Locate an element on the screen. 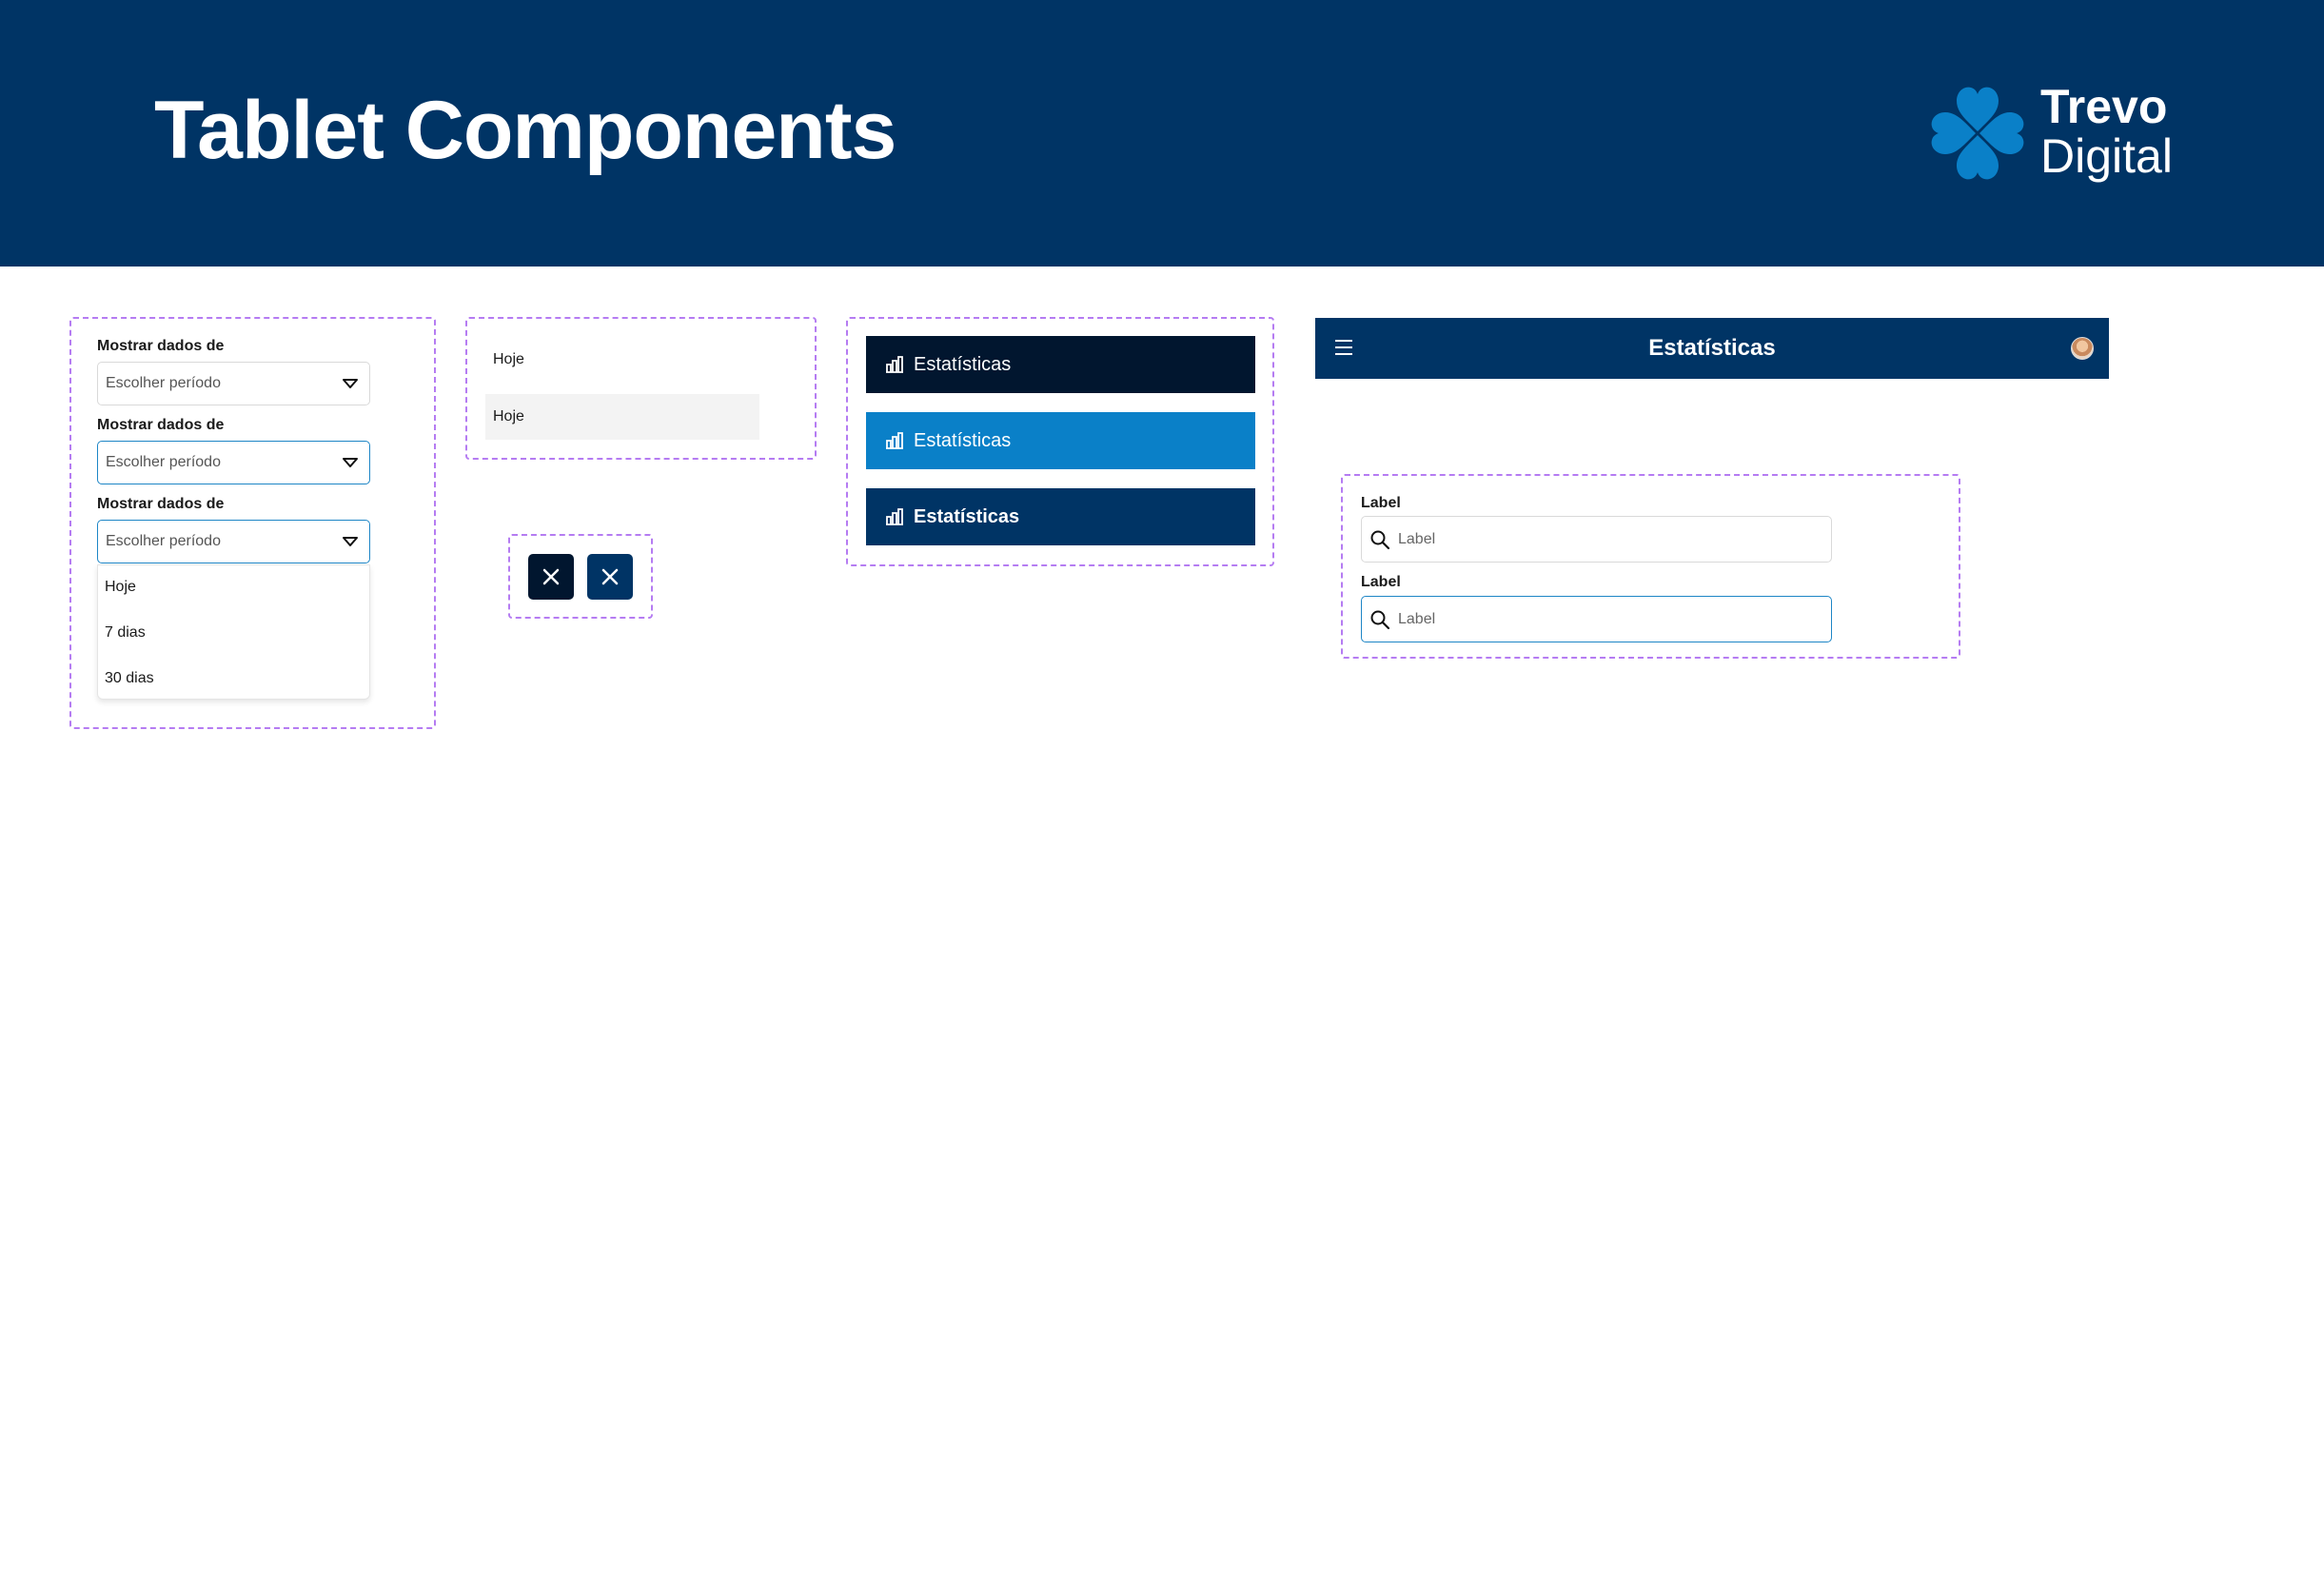 This screenshot has width=2324, height=1580. list-item-default: Hoje is located at coordinates (509, 359).